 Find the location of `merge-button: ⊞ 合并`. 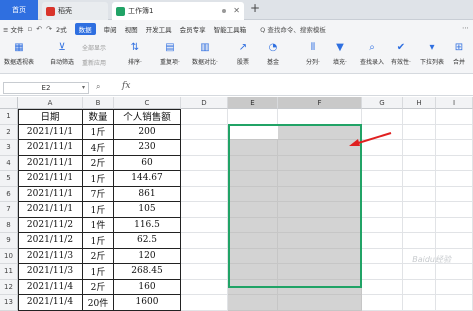

merge-button: ⊞ 合并 is located at coordinates (459, 54).